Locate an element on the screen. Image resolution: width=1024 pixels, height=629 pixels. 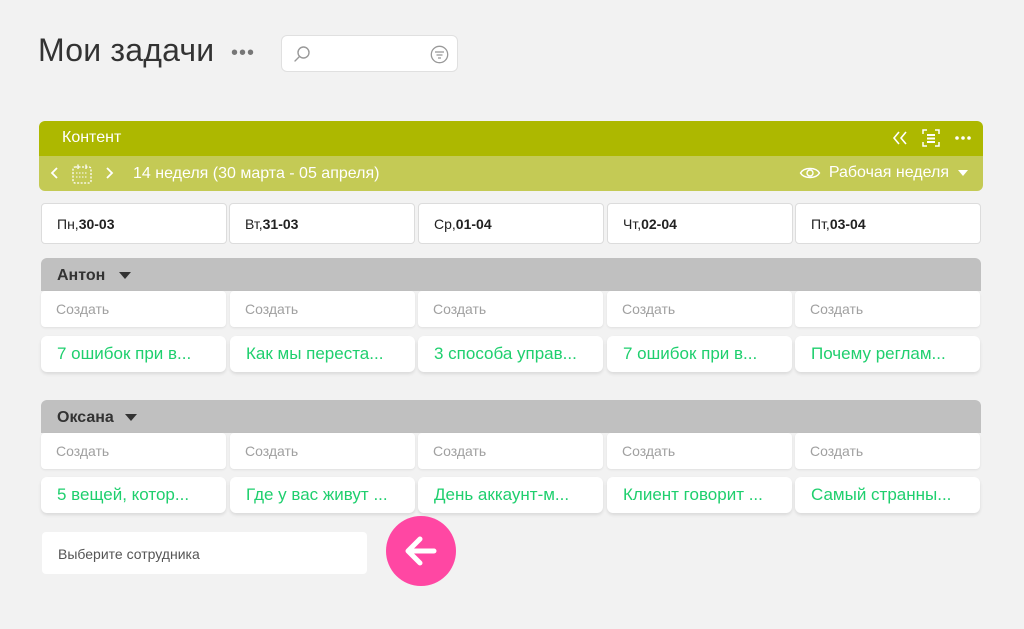
employee-select: Выберите сотрудника is located at coordinates (204, 553).